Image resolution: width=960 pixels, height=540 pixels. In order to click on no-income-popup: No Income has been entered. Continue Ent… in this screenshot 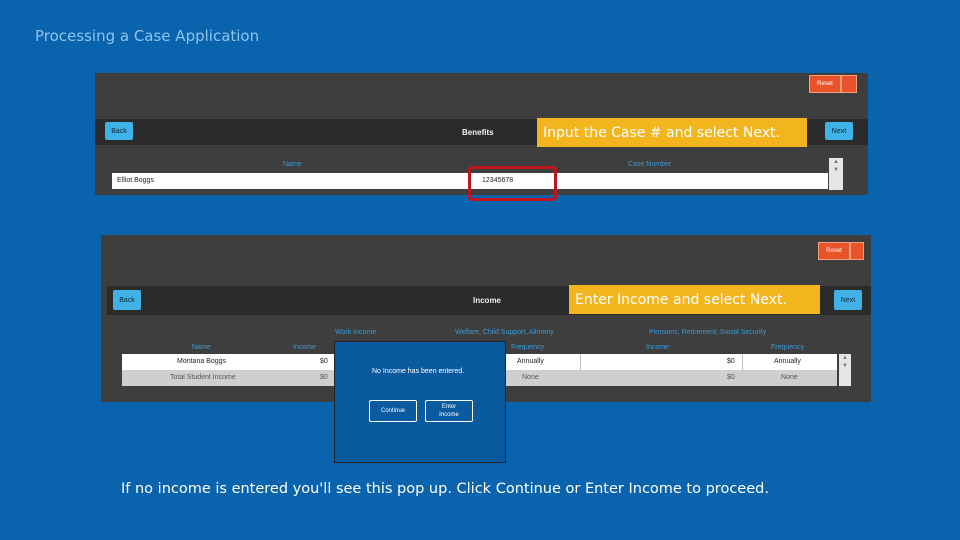, I will do `click(420, 402)`.